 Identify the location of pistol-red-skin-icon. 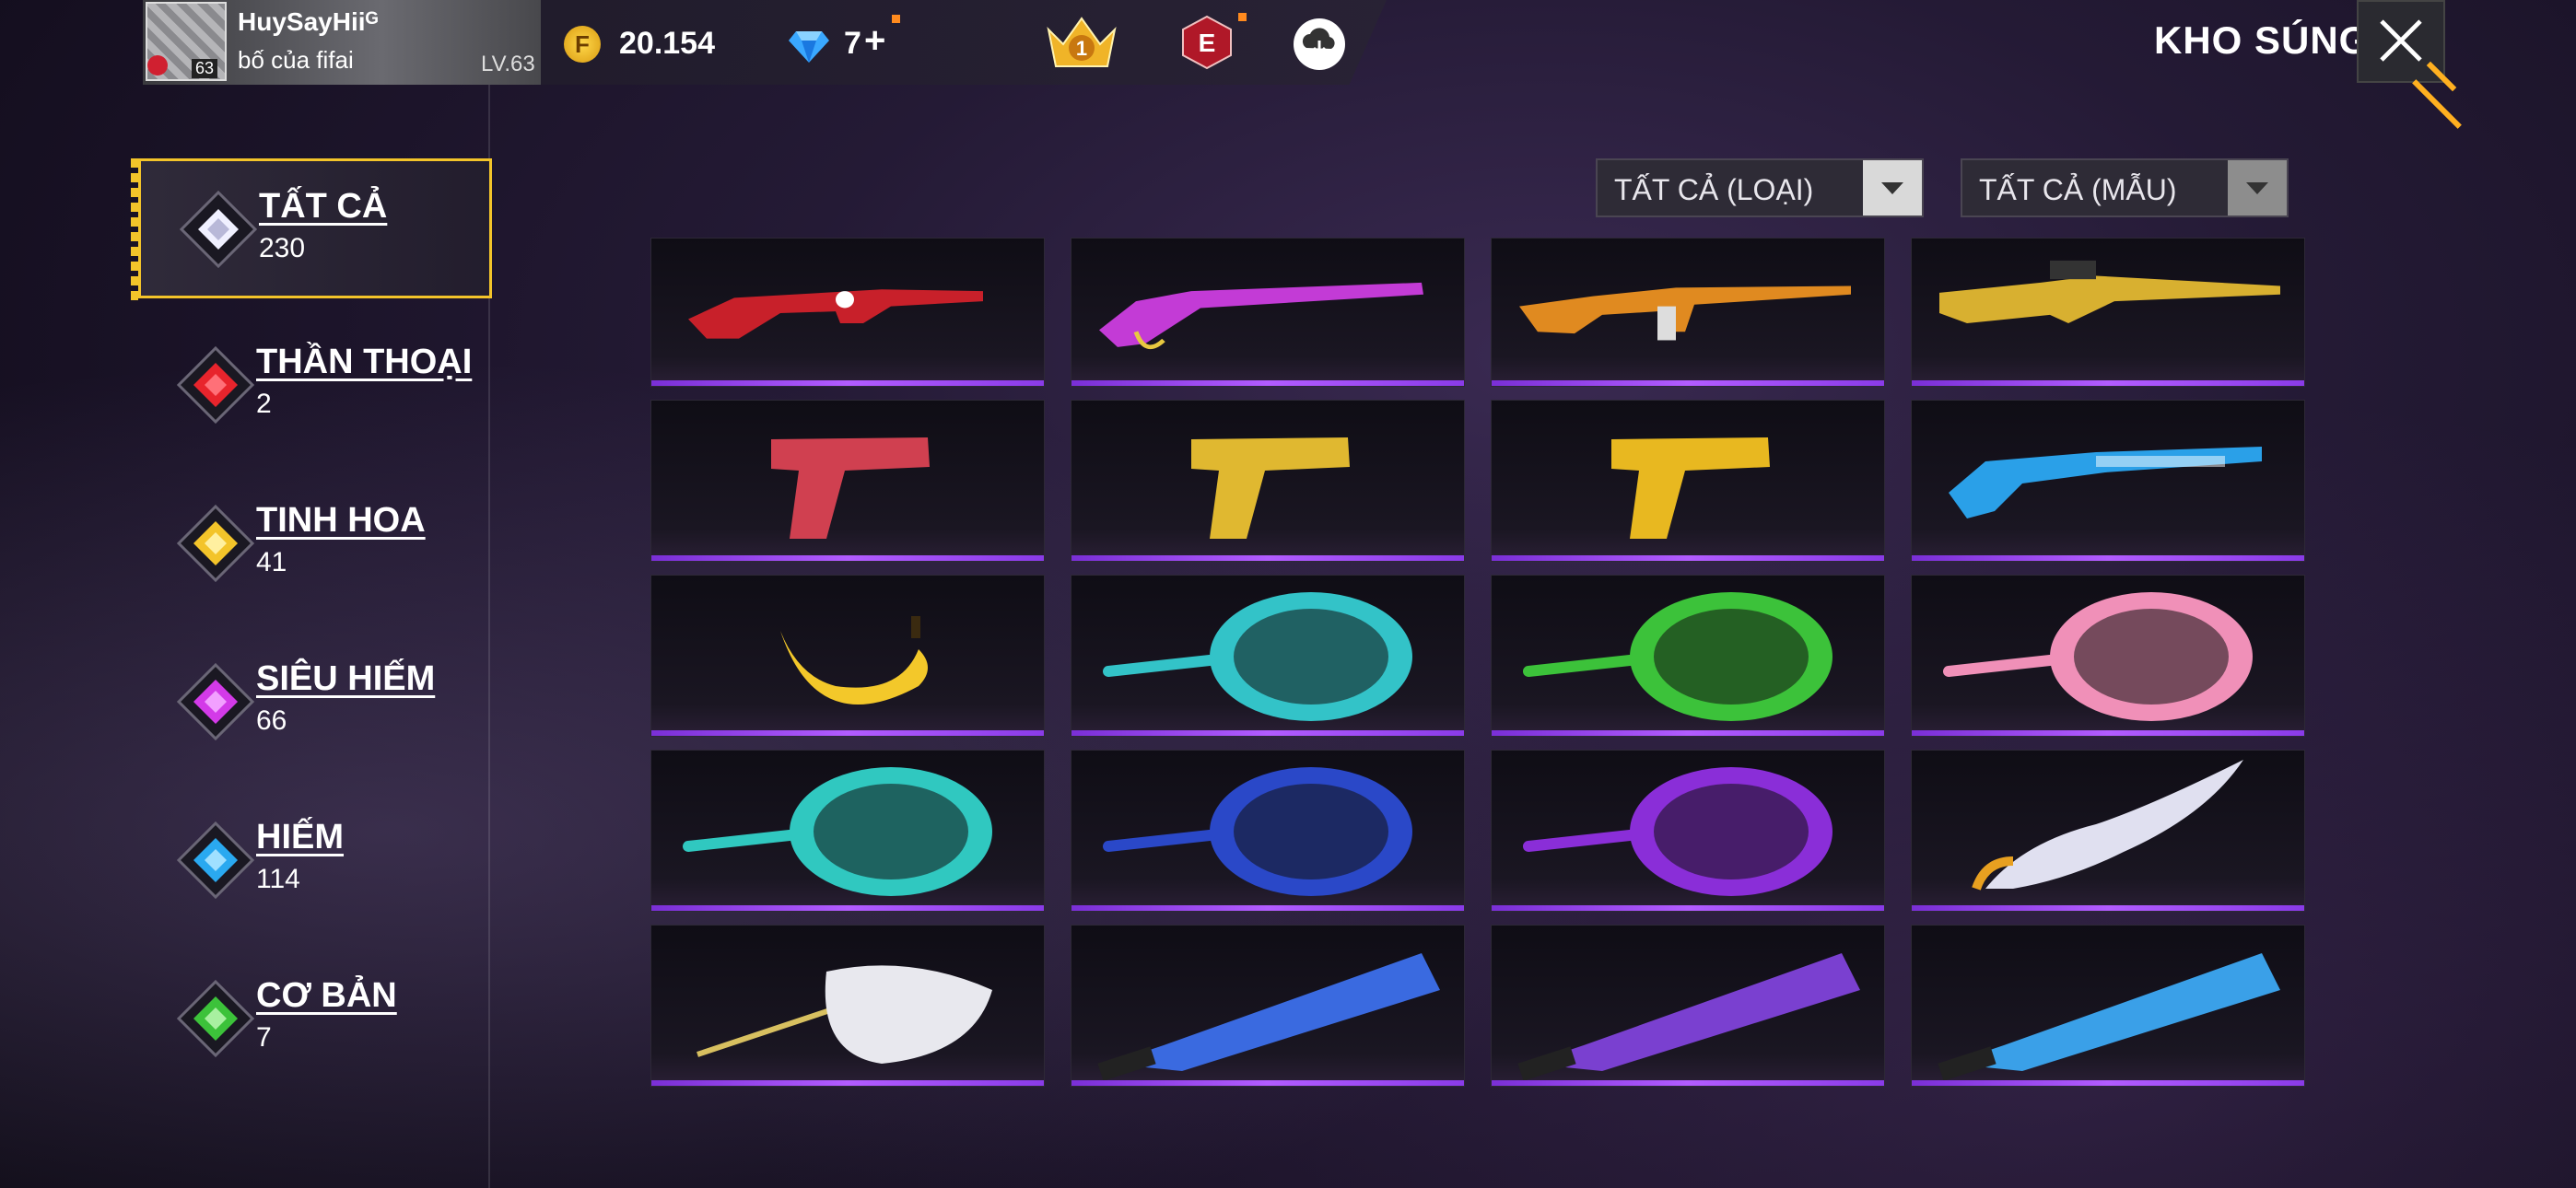
(850, 488).